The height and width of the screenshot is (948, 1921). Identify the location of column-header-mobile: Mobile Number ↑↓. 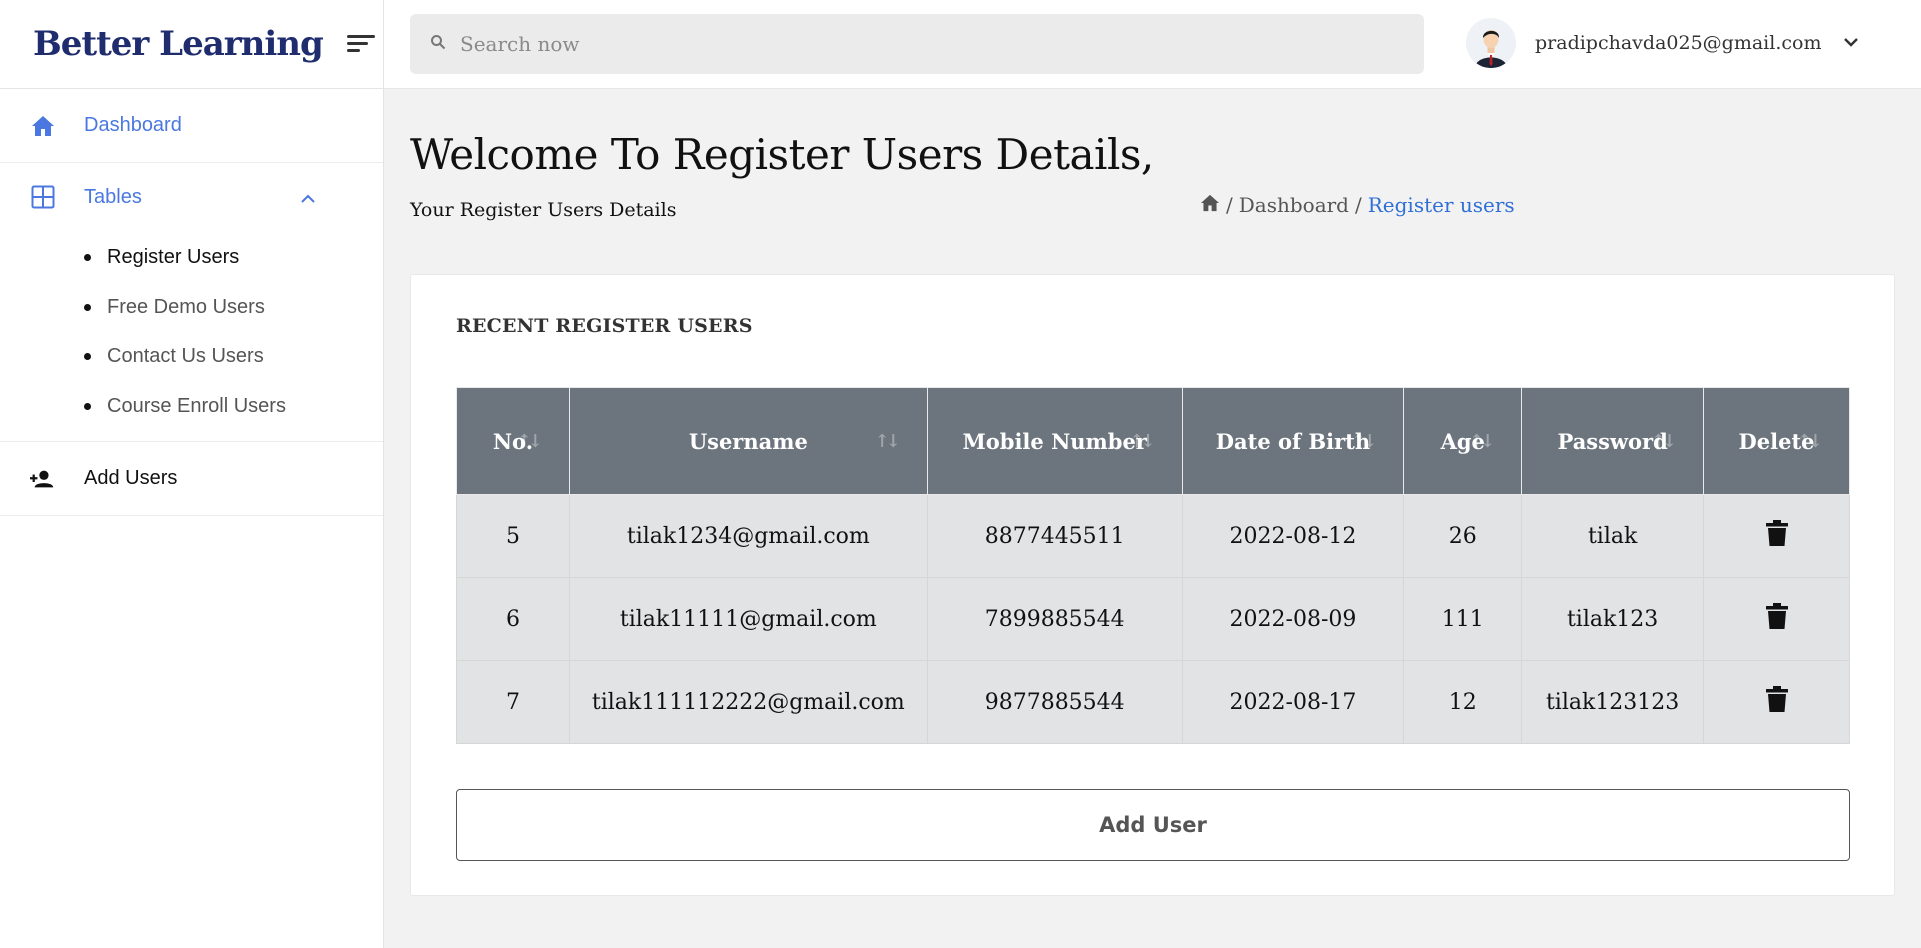
(1054, 441).